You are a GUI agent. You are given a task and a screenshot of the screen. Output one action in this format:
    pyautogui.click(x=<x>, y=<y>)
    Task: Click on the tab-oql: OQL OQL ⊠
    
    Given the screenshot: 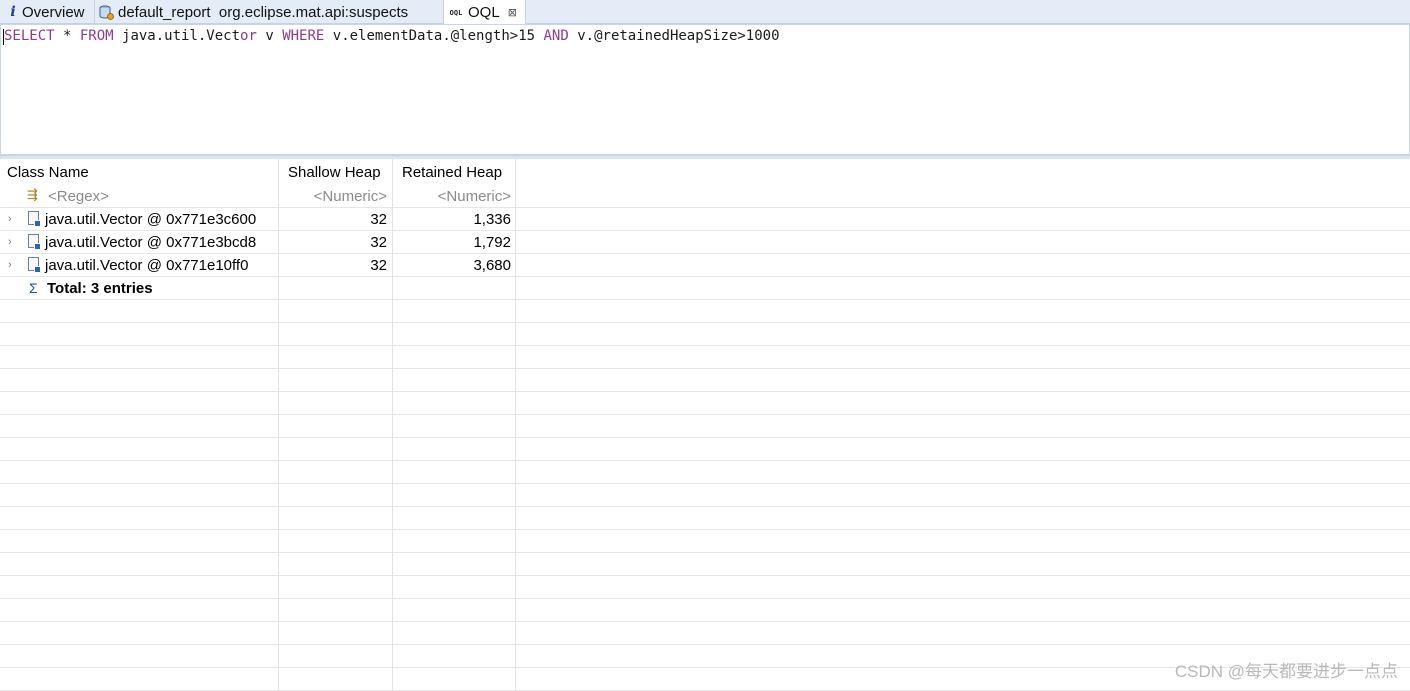 What is the action you would take?
    pyautogui.click(x=485, y=12)
    